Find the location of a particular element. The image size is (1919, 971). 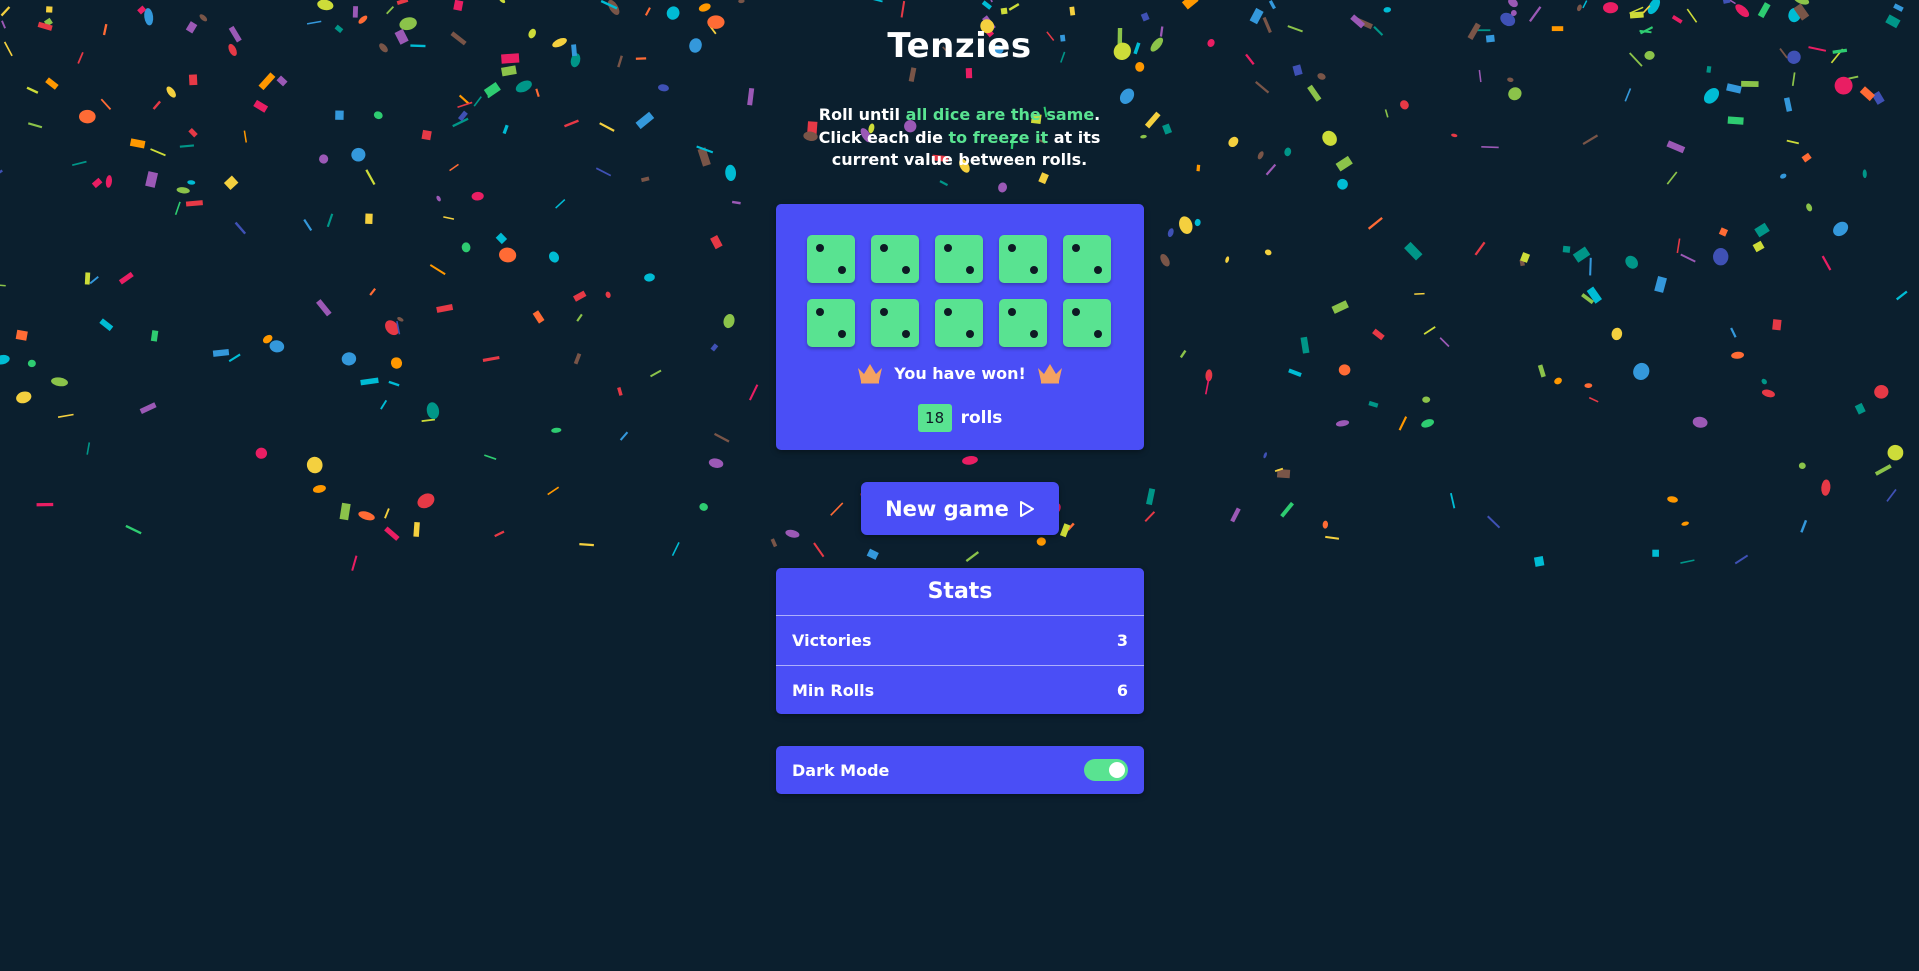

dark-mode-label: Dark Mode is located at coordinates (841, 770).